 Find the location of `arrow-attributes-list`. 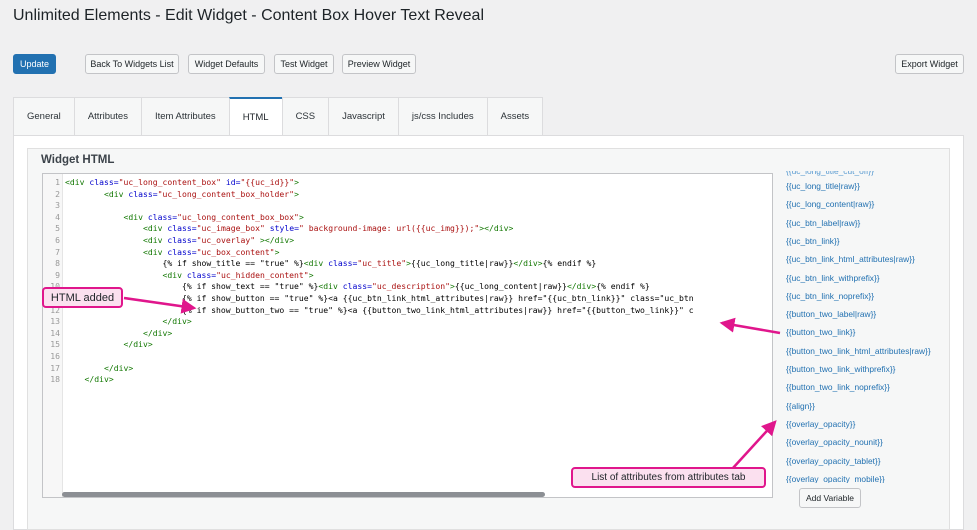

arrow-attributes-list is located at coordinates (754, 444).